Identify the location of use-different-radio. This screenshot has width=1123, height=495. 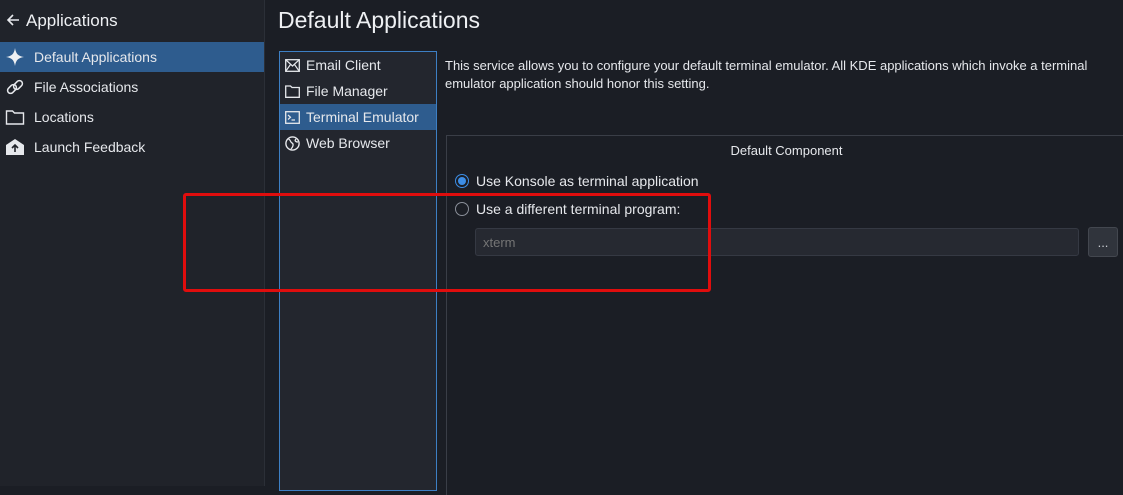
(462, 209).